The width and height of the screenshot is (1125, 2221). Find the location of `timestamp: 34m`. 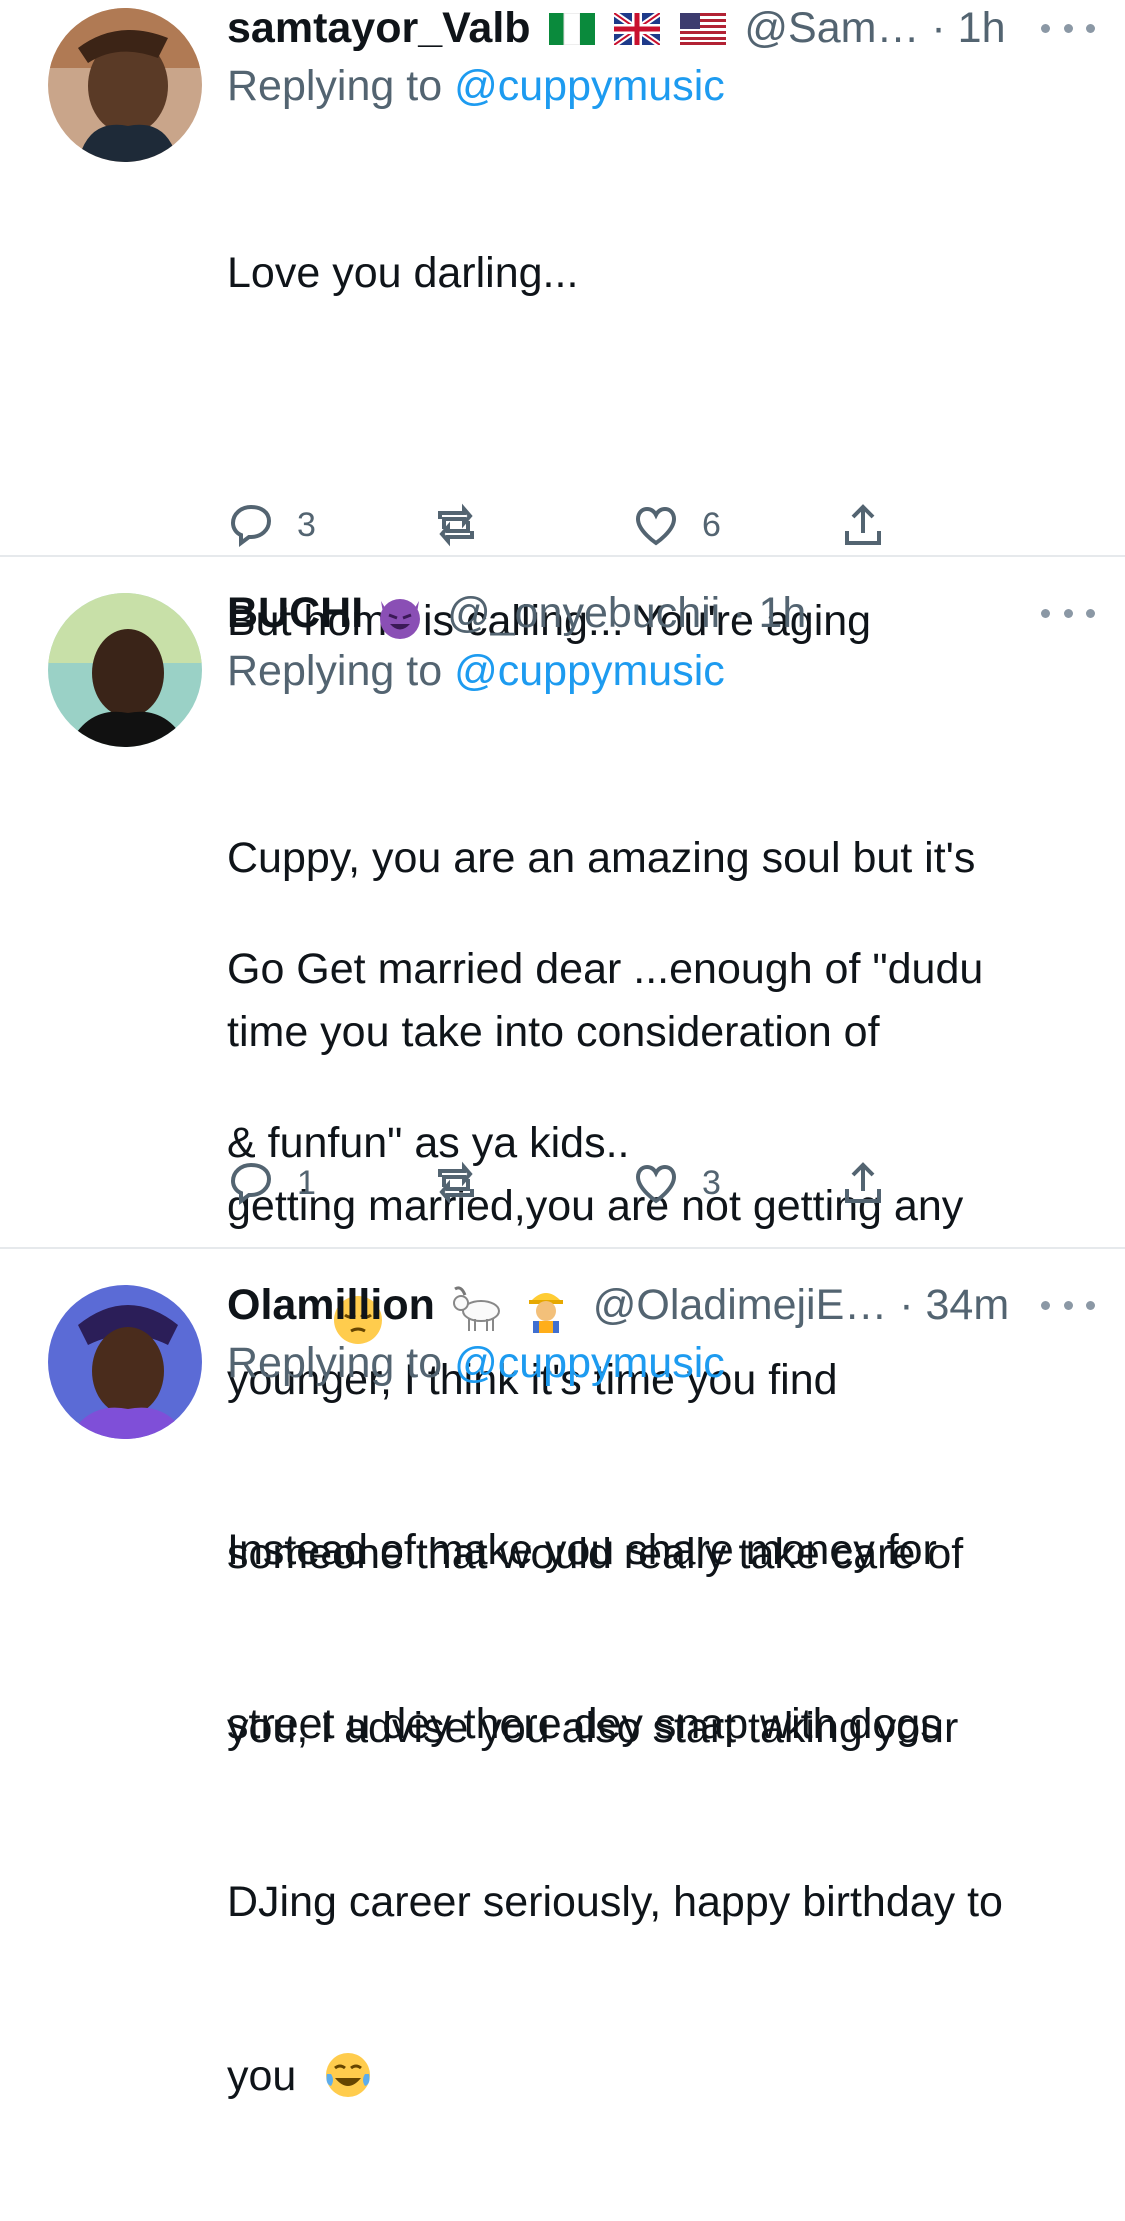

timestamp: 34m is located at coordinates (968, 1305).